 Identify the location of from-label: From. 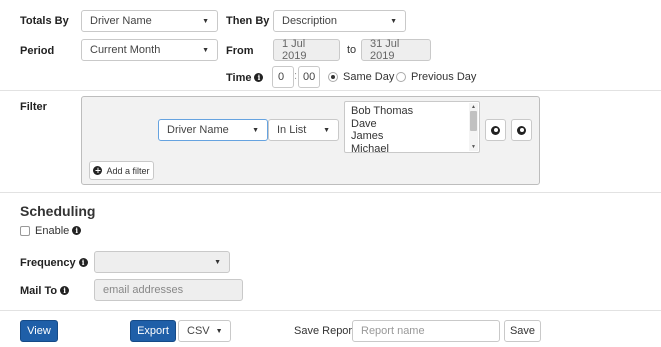
(240, 51).